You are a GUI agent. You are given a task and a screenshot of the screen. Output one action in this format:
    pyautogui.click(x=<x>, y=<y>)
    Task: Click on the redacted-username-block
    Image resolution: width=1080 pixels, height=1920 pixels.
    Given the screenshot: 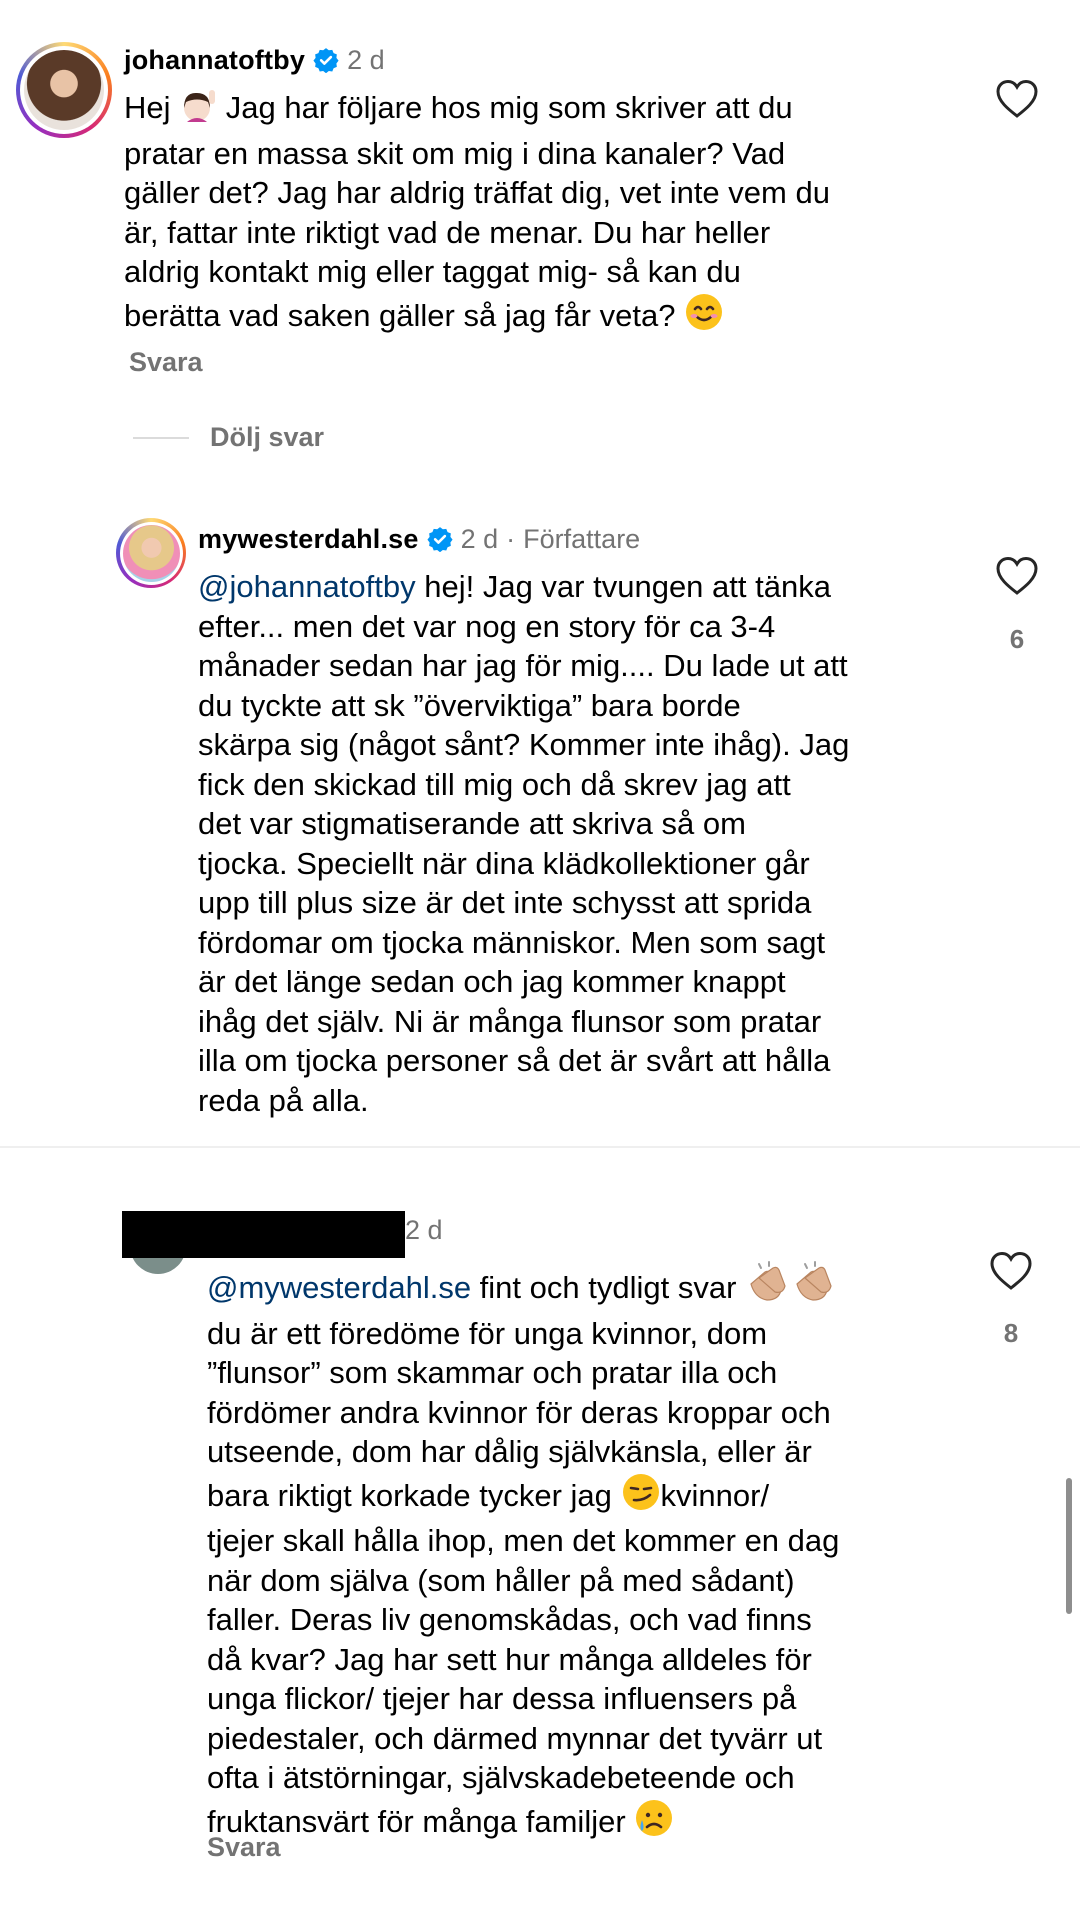 What is the action you would take?
    pyautogui.click(x=263, y=1234)
    